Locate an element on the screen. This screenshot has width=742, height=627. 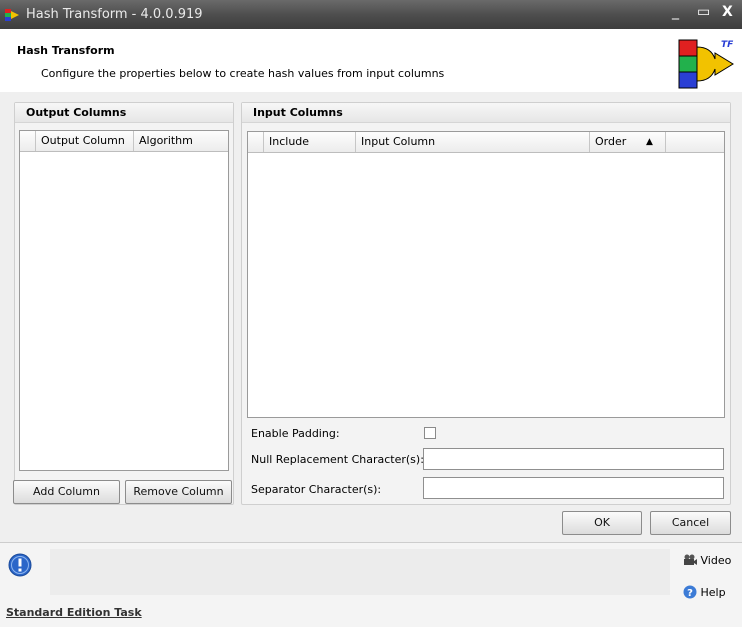
include-header: Include is located at coordinates (310, 142).